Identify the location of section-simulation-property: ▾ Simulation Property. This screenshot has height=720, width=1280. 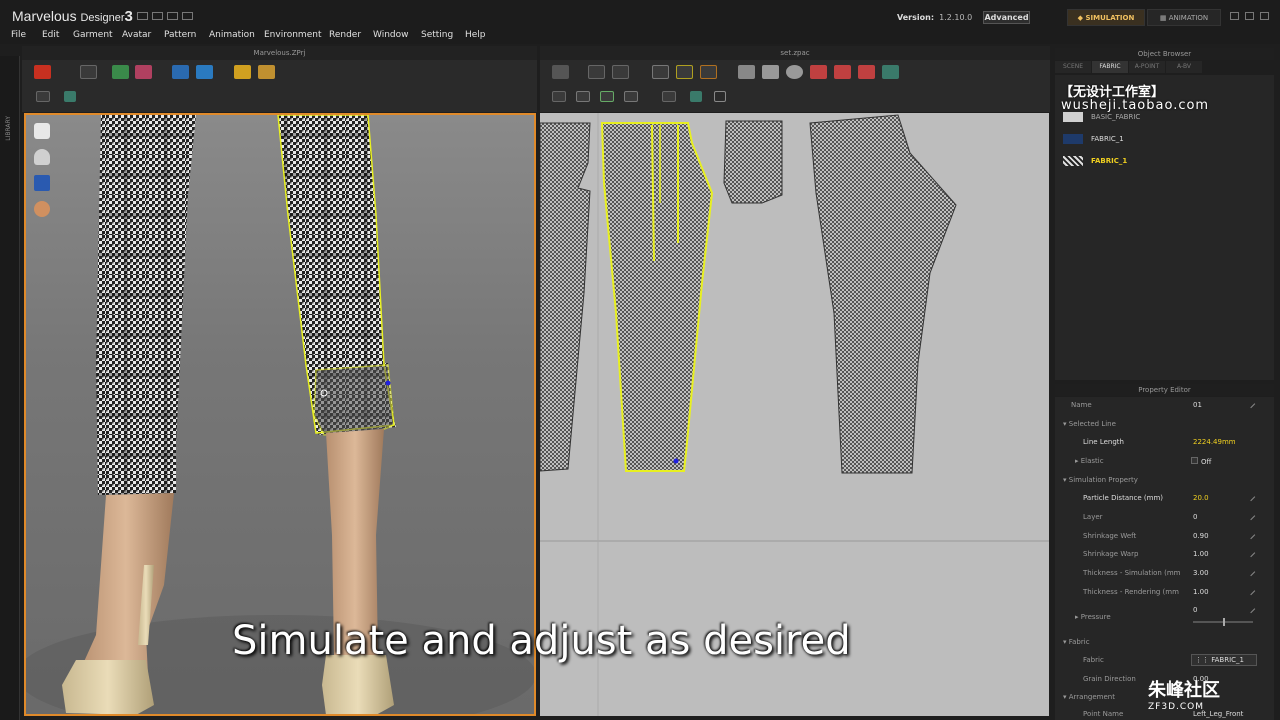
(1164, 480).